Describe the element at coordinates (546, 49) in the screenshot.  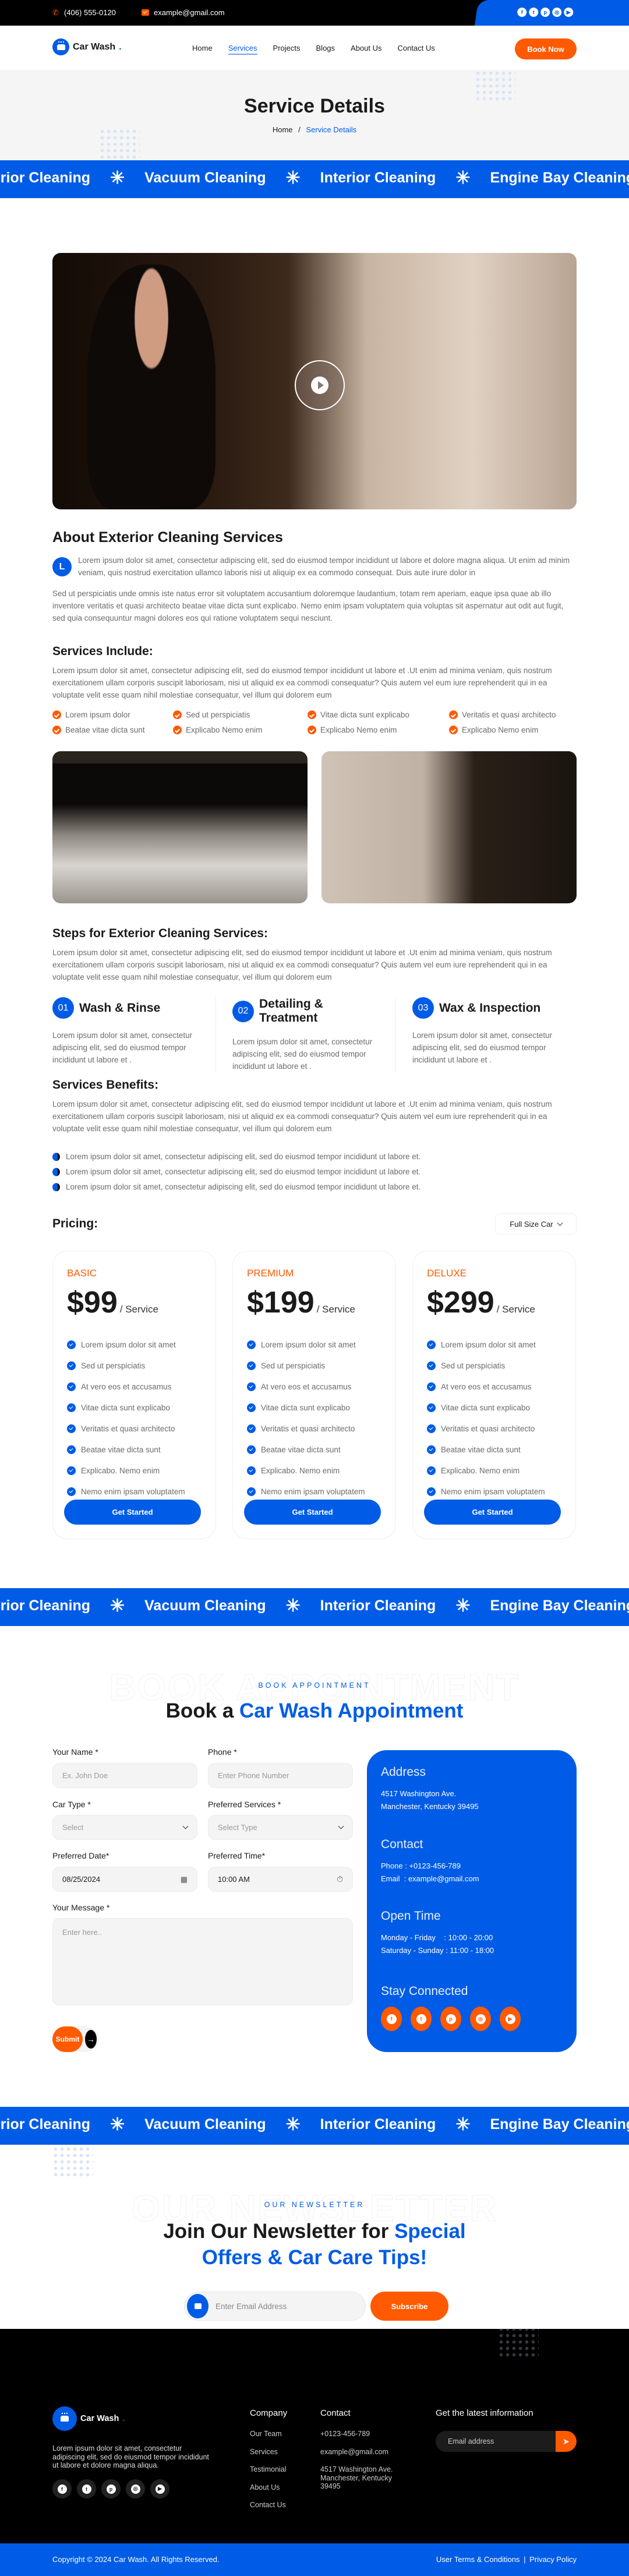
I see `book-now-button: Book Now` at that location.